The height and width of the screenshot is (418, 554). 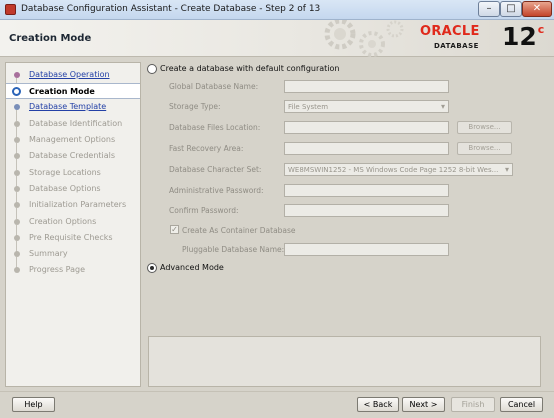 I want to click on step-progress-page: Progress Page, so click(x=73, y=270).